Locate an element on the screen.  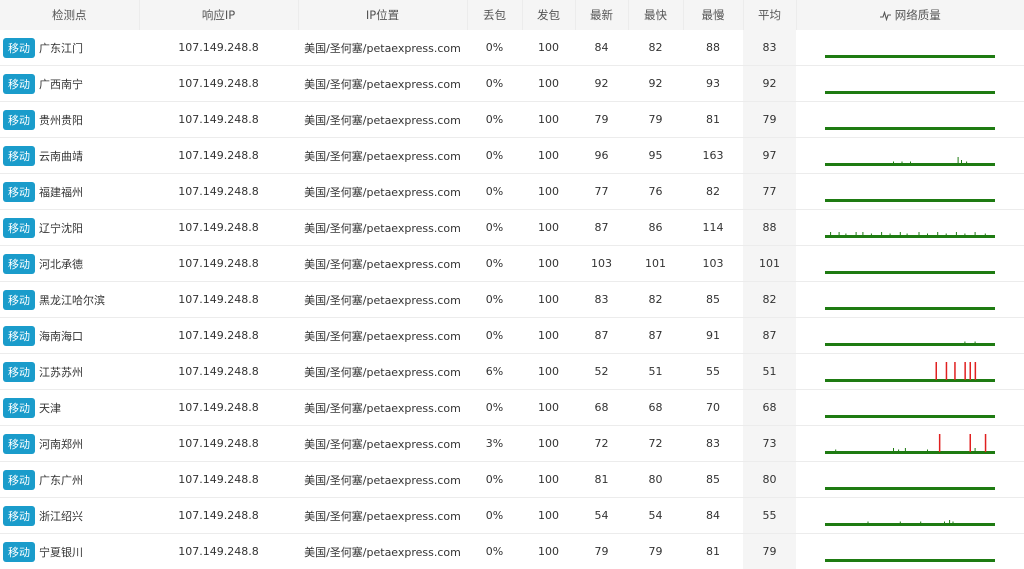
table-header-row: 检测点 响应IP IP位置 丢包 发包 最新 最快 最慢 平均 网络质量 is located at coordinates (512, 15).